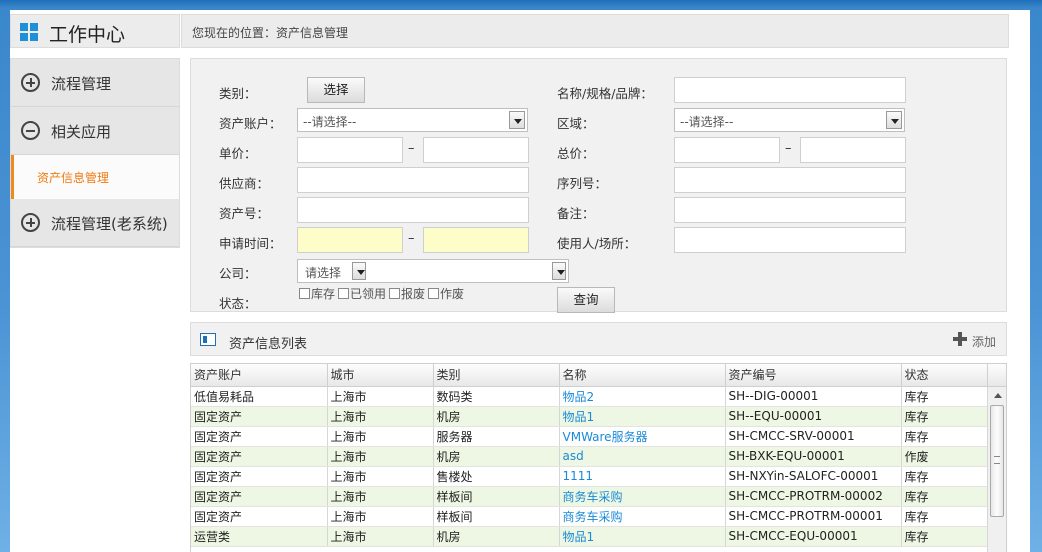 The height and width of the screenshot is (552, 1042). What do you see at coordinates (642, 375) in the screenshot?
I see `column-header-name: 名称` at bounding box center [642, 375].